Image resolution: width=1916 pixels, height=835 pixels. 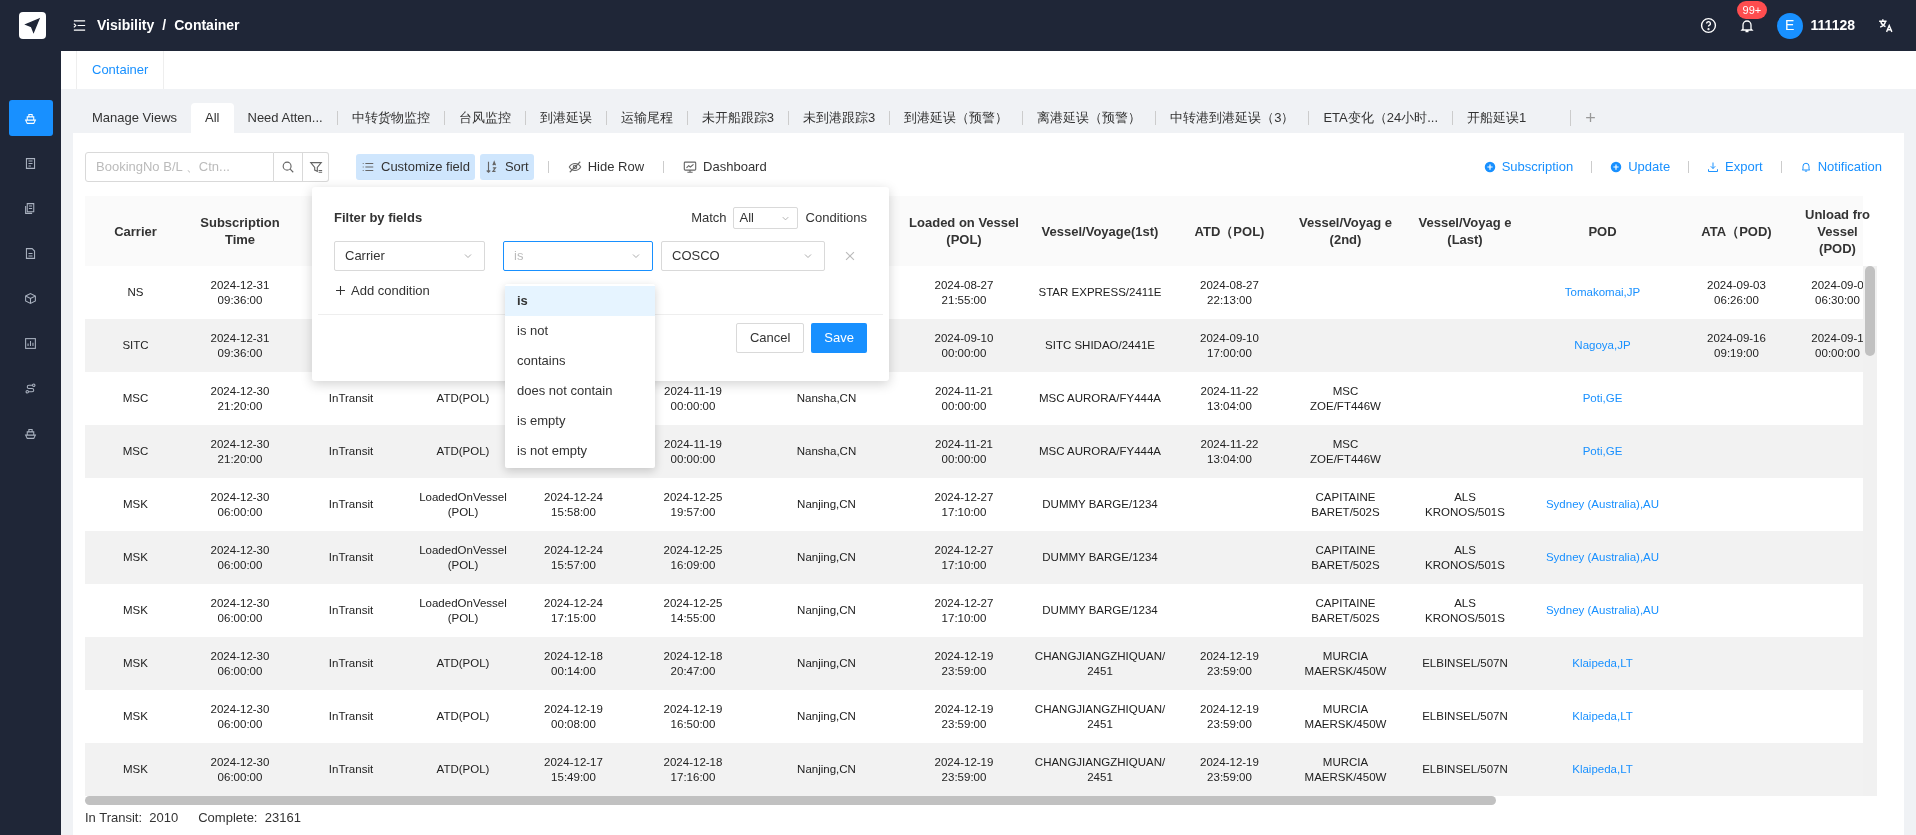 What do you see at coordinates (484, 118) in the screenshot?
I see `view-tab: 台风监控` at bounding box center [484, 118].